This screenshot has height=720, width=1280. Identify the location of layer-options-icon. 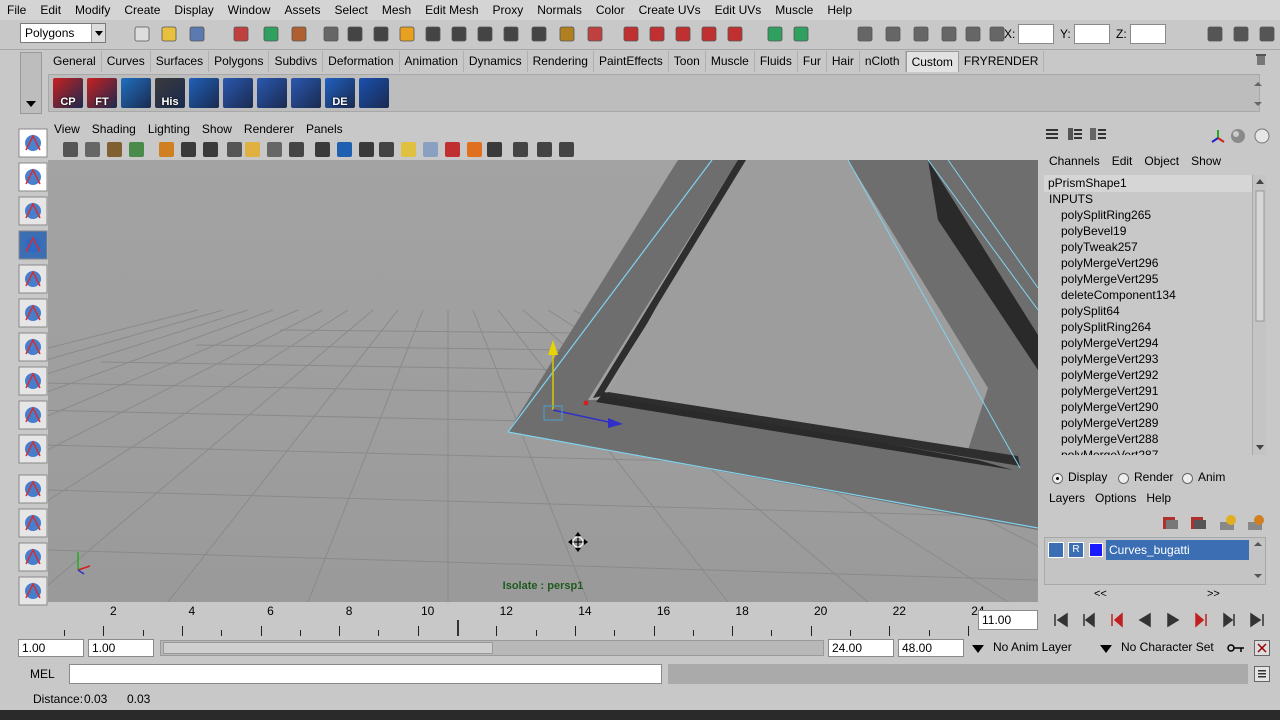
(1256, 523).